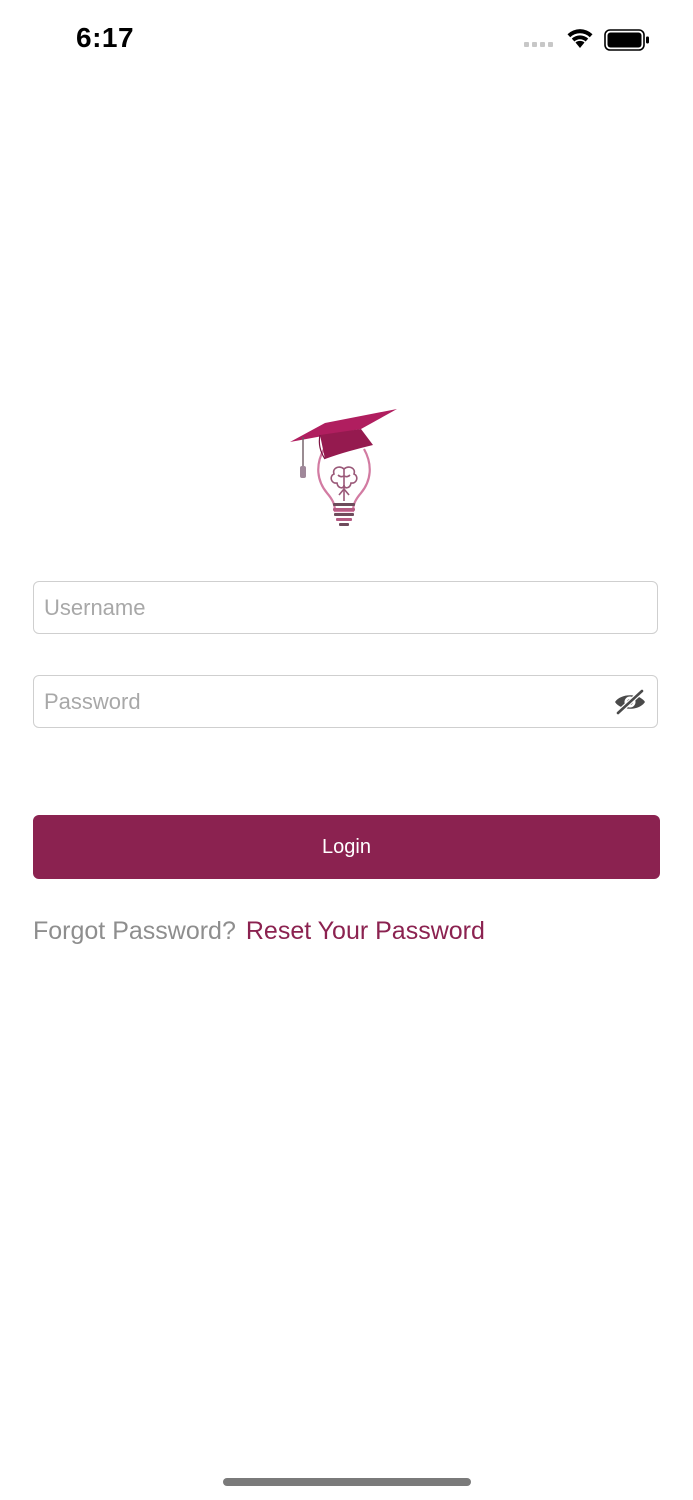 This screenshot has width=693, height=1500. What do you see at coordinates (105, 37) in the screenshot?
I see `status-time: 6:17` at bounding box center [105, 37].